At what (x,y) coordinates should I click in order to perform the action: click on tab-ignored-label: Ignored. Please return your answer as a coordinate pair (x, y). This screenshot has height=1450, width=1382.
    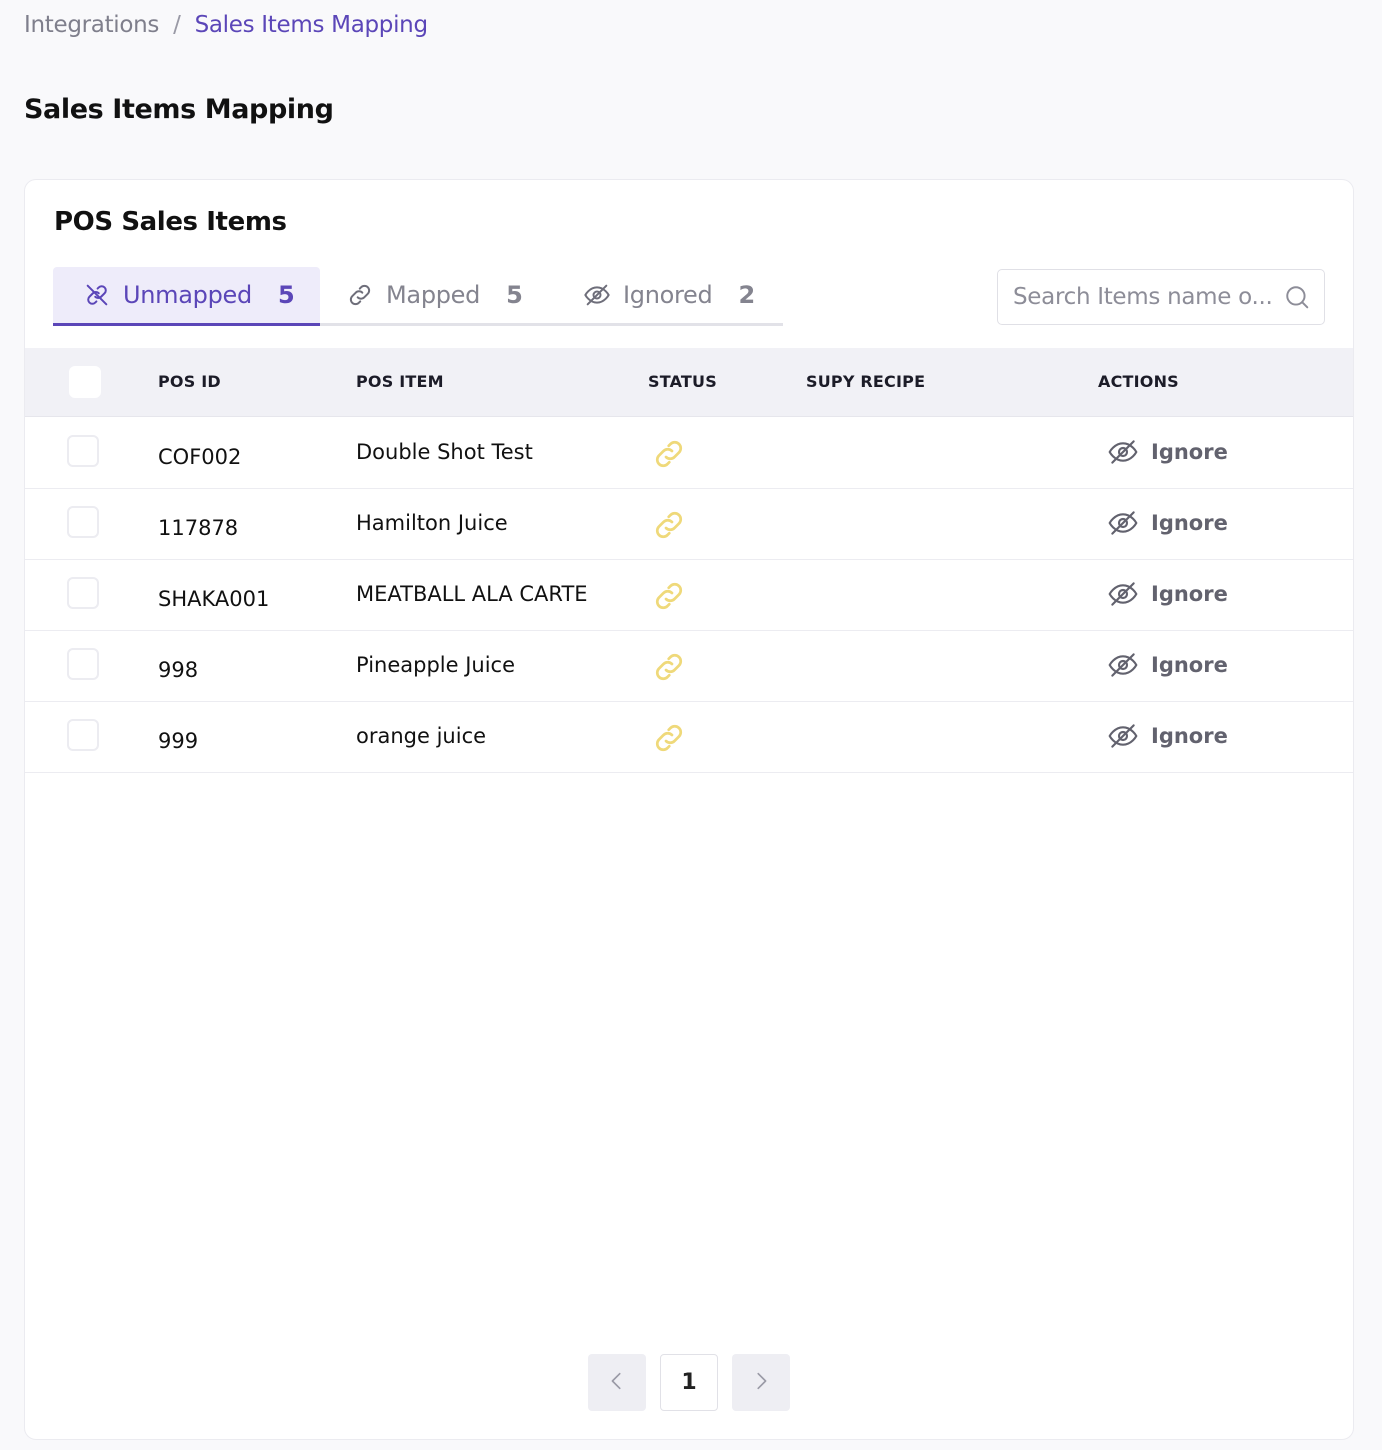
    Looking at the image, I should click on (668, 295).